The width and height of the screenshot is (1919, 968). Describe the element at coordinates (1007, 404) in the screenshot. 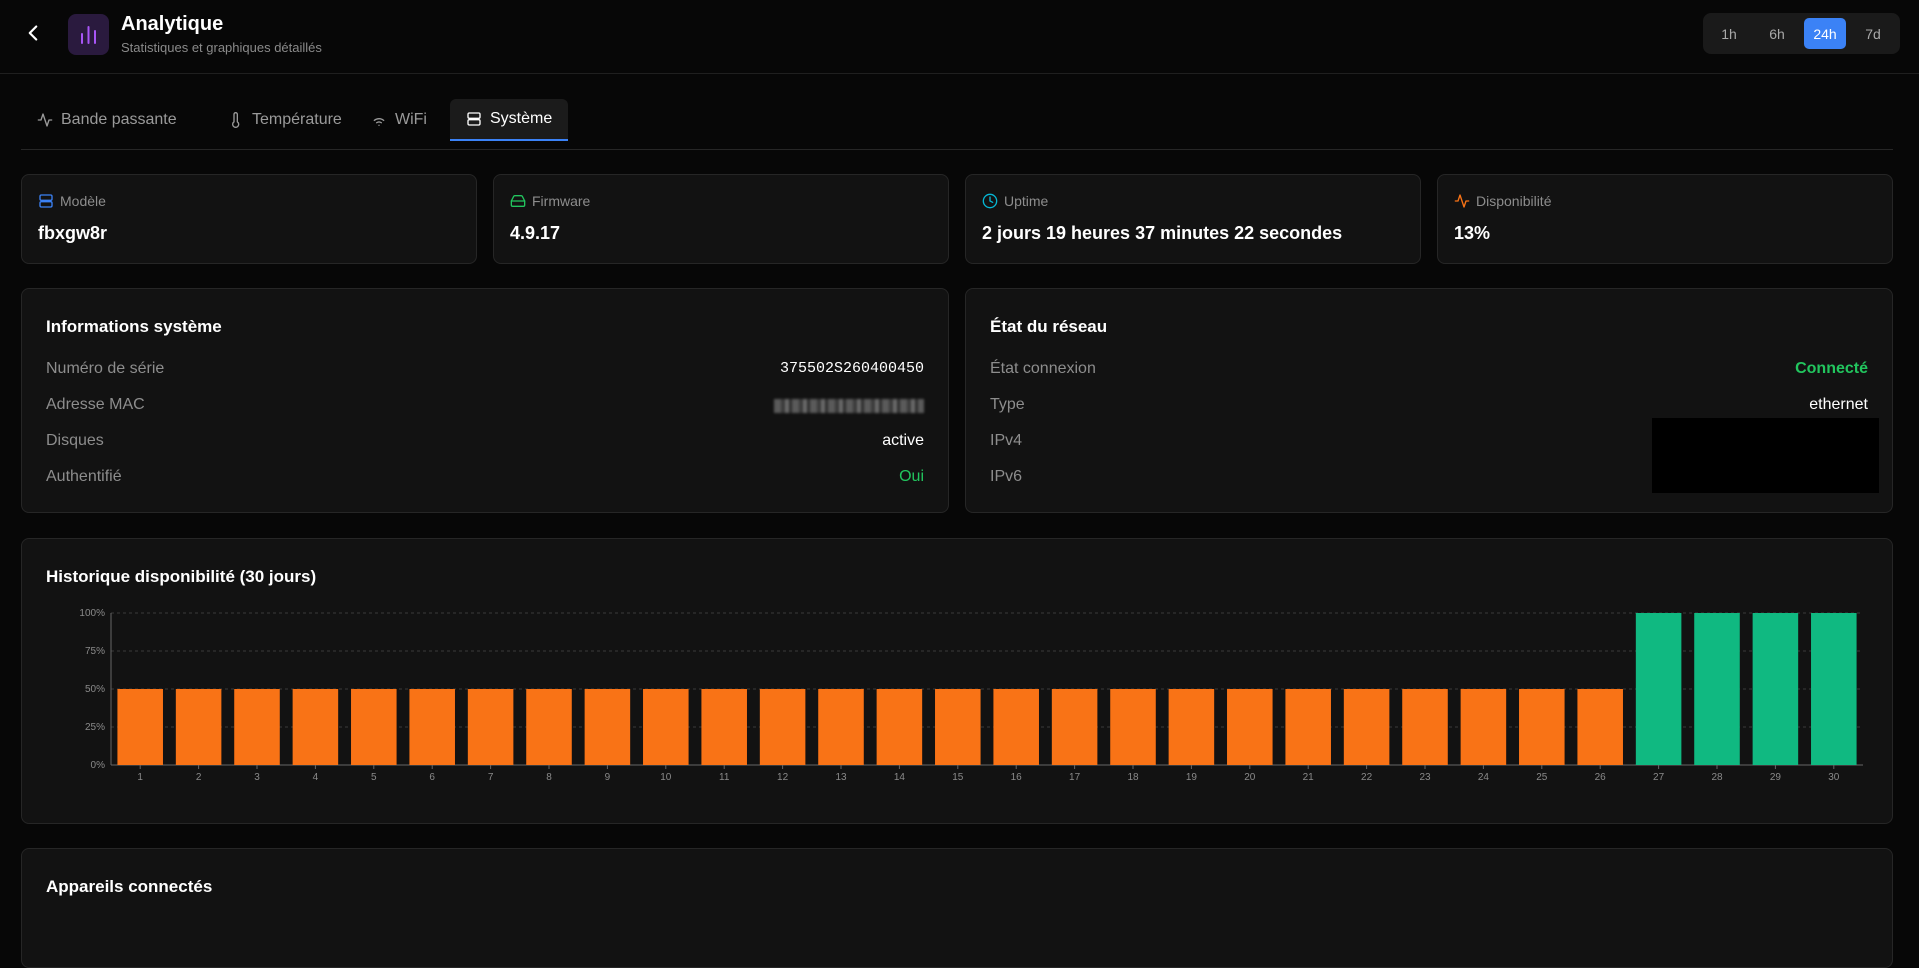

I see `info-key: Type` at that location.